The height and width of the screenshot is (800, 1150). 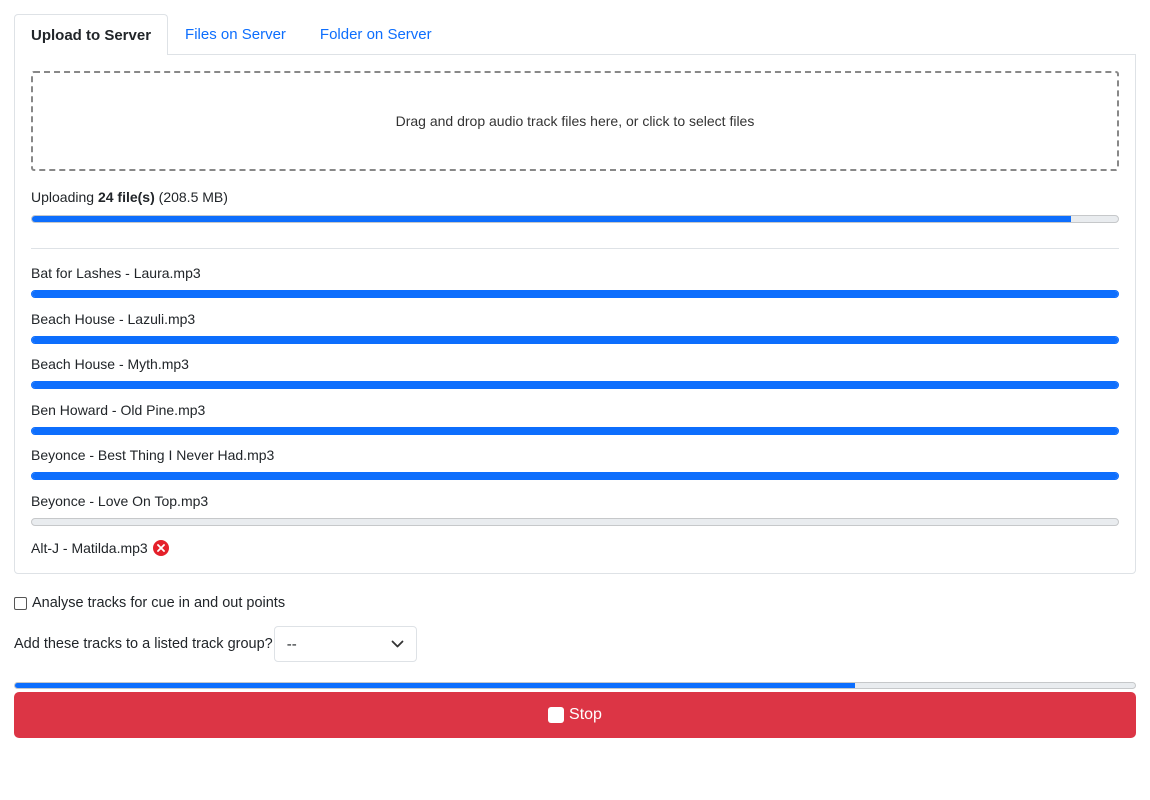 I want to click on file-item: Ben Howard - Old Pine.mp3, so click(x=575, y=423).